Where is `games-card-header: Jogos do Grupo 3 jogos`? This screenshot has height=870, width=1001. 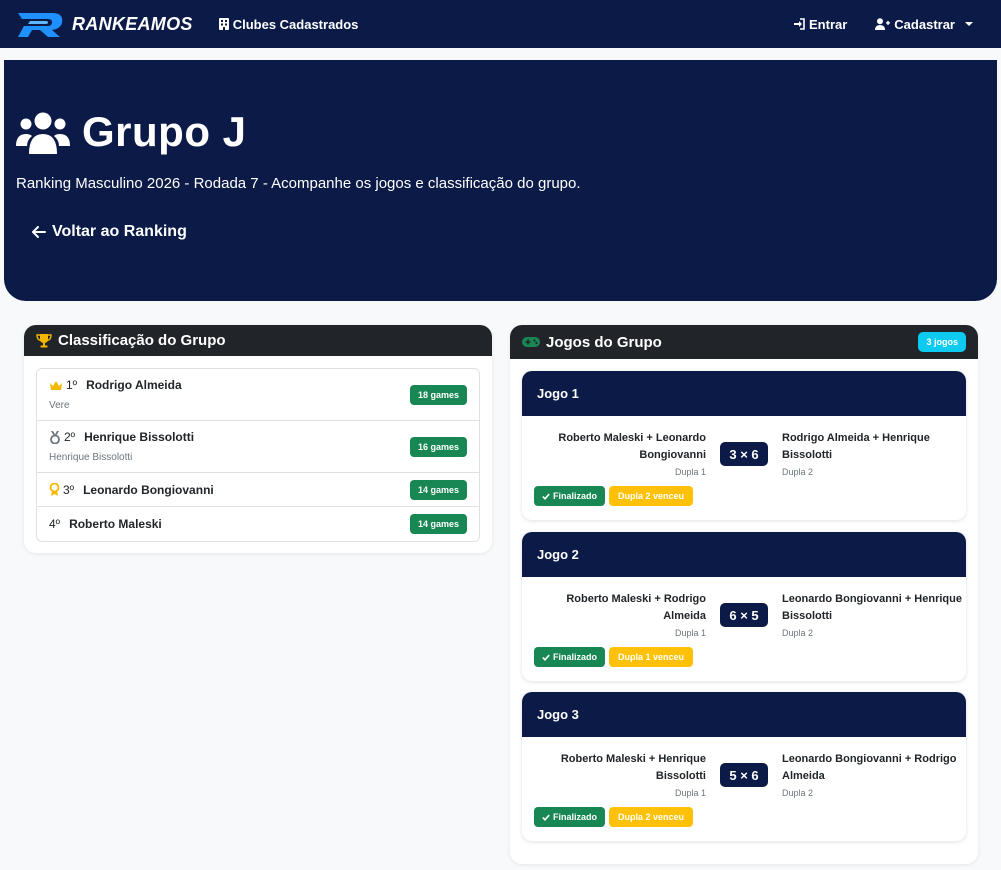
games-card-header: Jogos do Grupo 3 jogos is located at coordinates (744, 342).